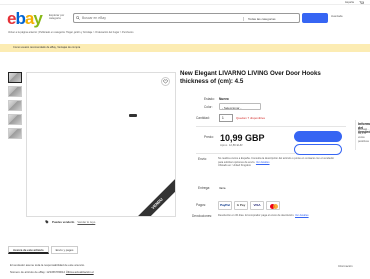 This screenshot has height=279, width=370. What do you see at coordinates (204, 188) in the screenshot?
I see `delivery-label: Entrega:` at bounding box center [204, 188].